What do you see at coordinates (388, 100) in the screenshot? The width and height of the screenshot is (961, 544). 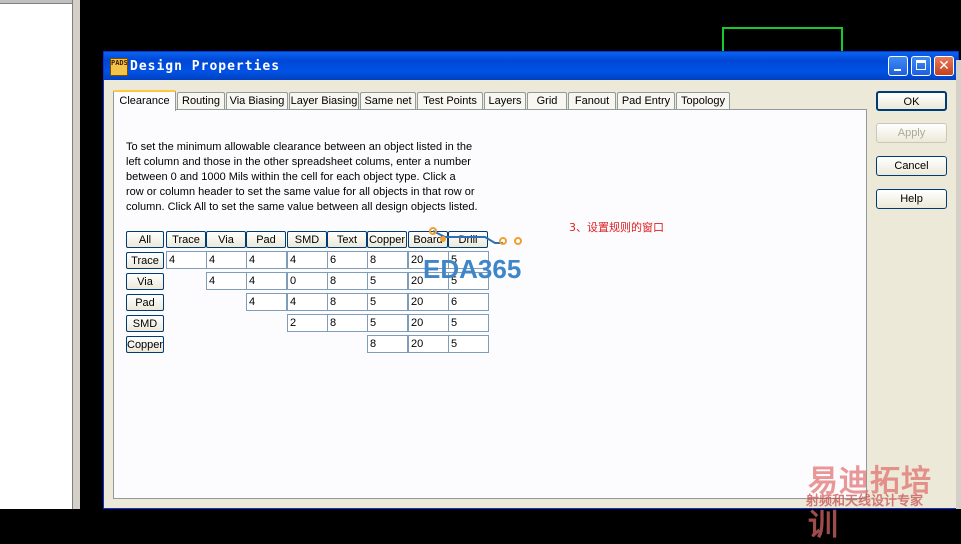 I see `tab-same-net: Same net` at bounding box center [388, 100].